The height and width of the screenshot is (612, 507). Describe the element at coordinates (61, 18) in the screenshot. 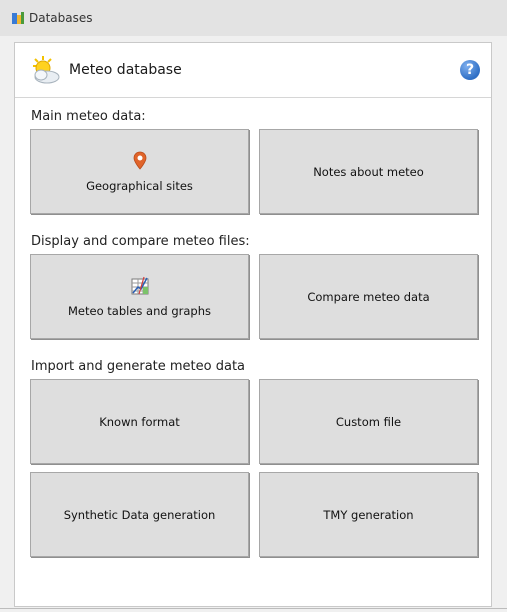

I see `window-title: Databases` at that location.